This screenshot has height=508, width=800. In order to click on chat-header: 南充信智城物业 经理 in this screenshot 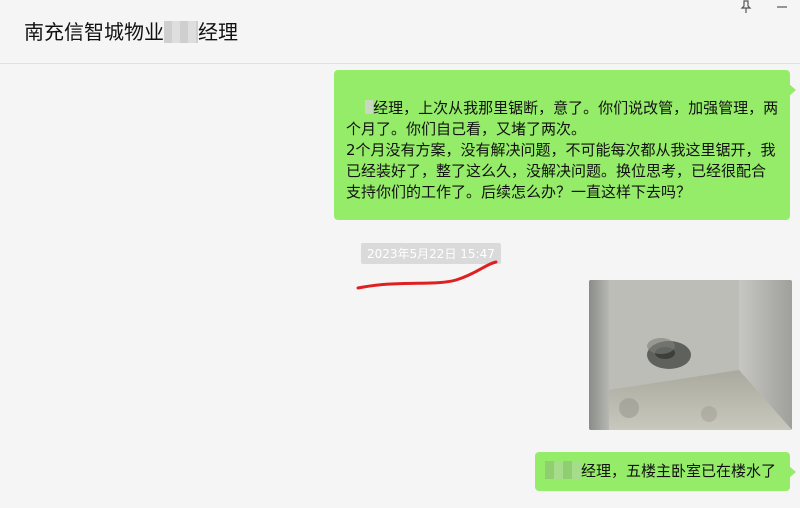, I will do `click(400, 32)`.